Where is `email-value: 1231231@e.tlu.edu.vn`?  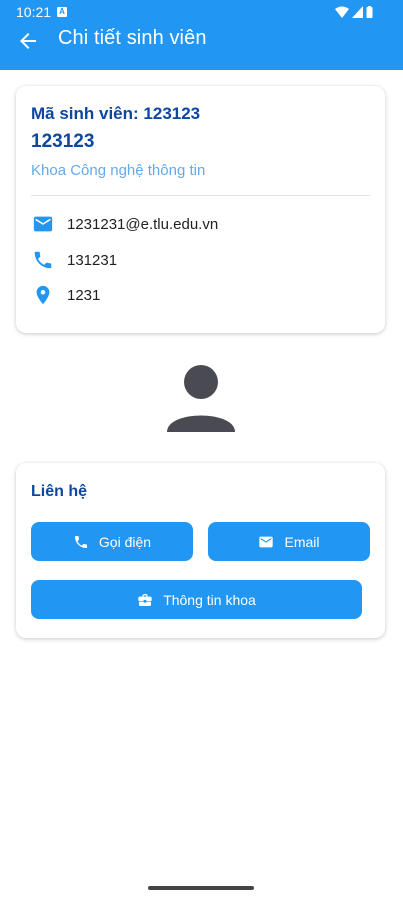
email-value: 1231231@e.tlu.edu.vn is located at coordinates (143, 224).